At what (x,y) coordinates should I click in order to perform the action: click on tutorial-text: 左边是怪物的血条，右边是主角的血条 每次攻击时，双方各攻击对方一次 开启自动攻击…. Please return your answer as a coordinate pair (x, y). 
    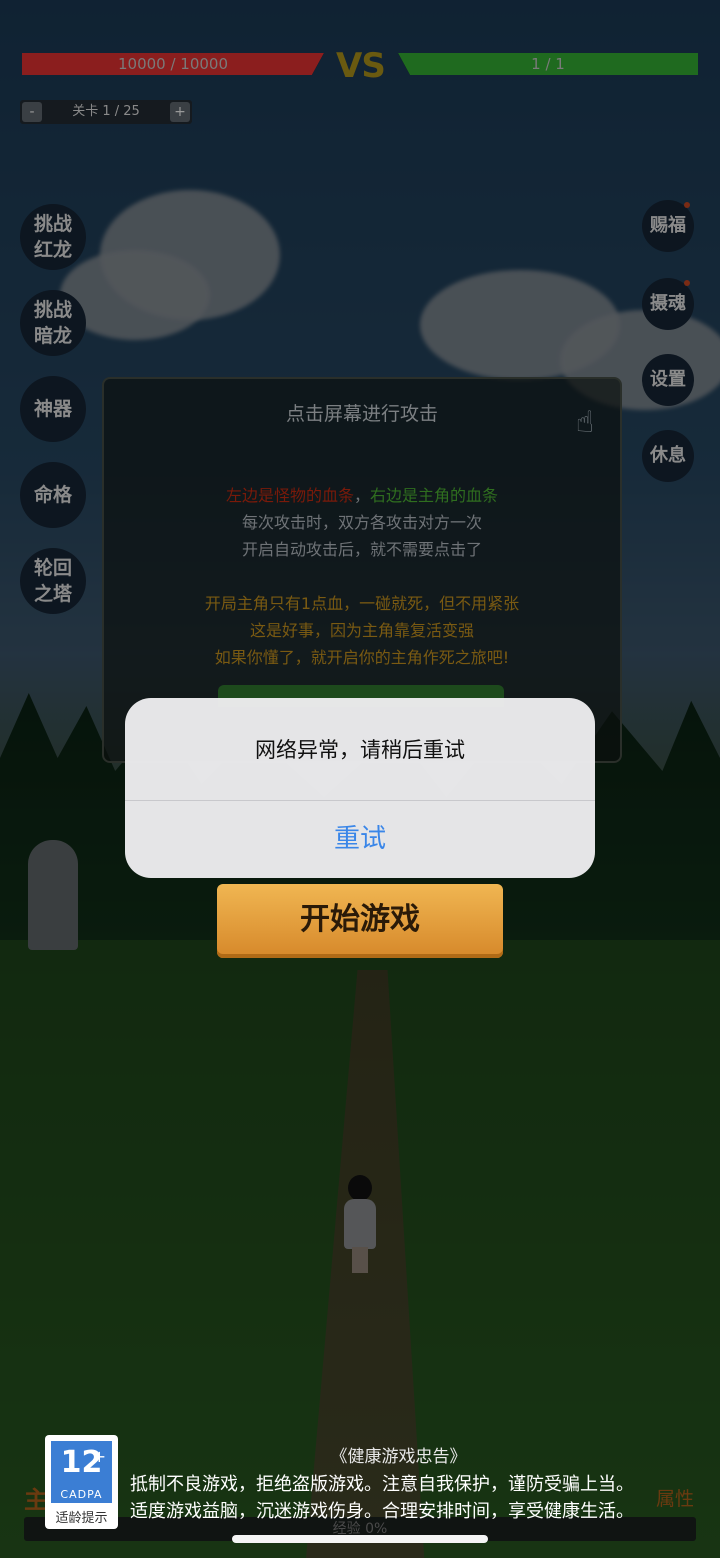
    Looking at the image, I should click on (362, 576).